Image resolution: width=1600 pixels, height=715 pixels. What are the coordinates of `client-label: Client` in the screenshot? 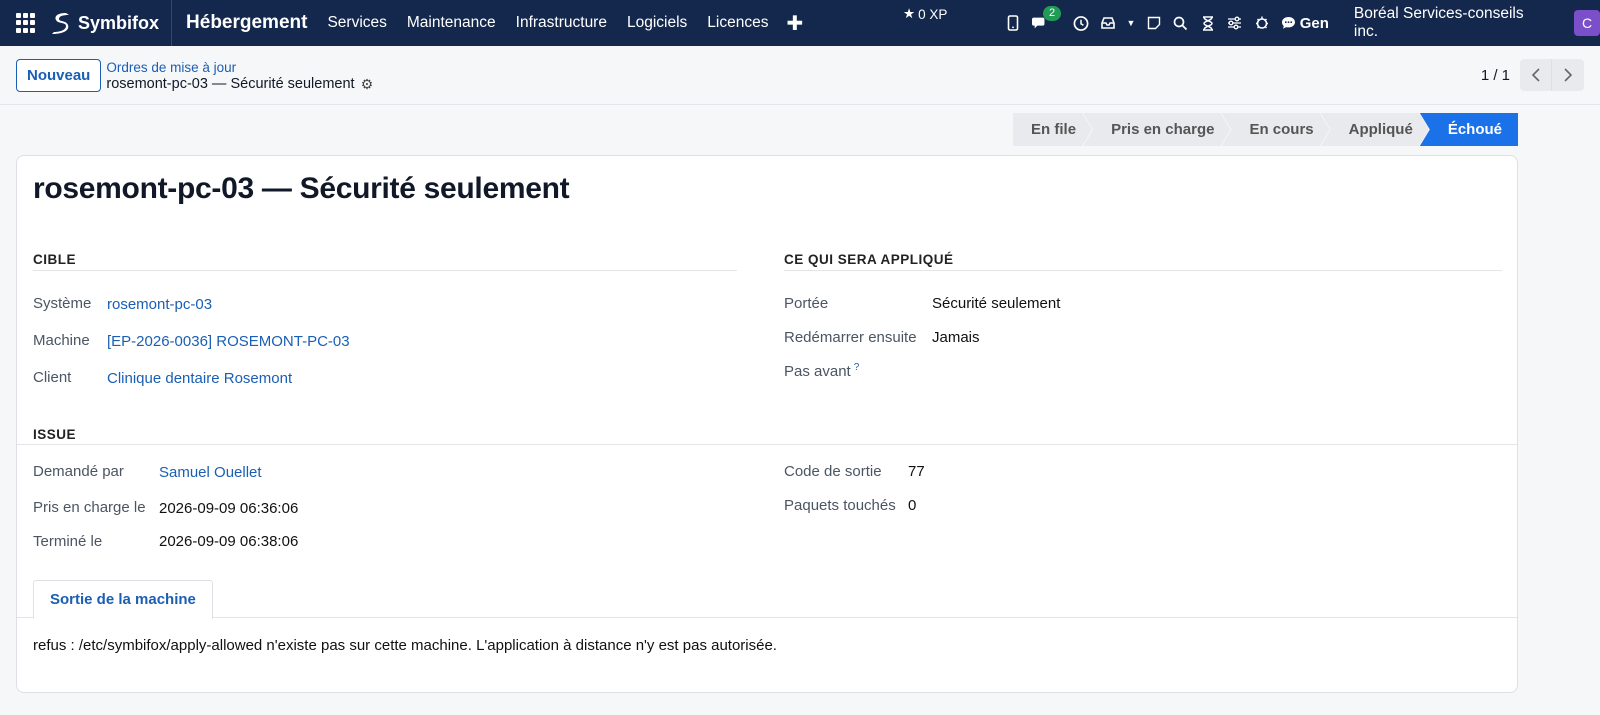 It's located at (52, 377).